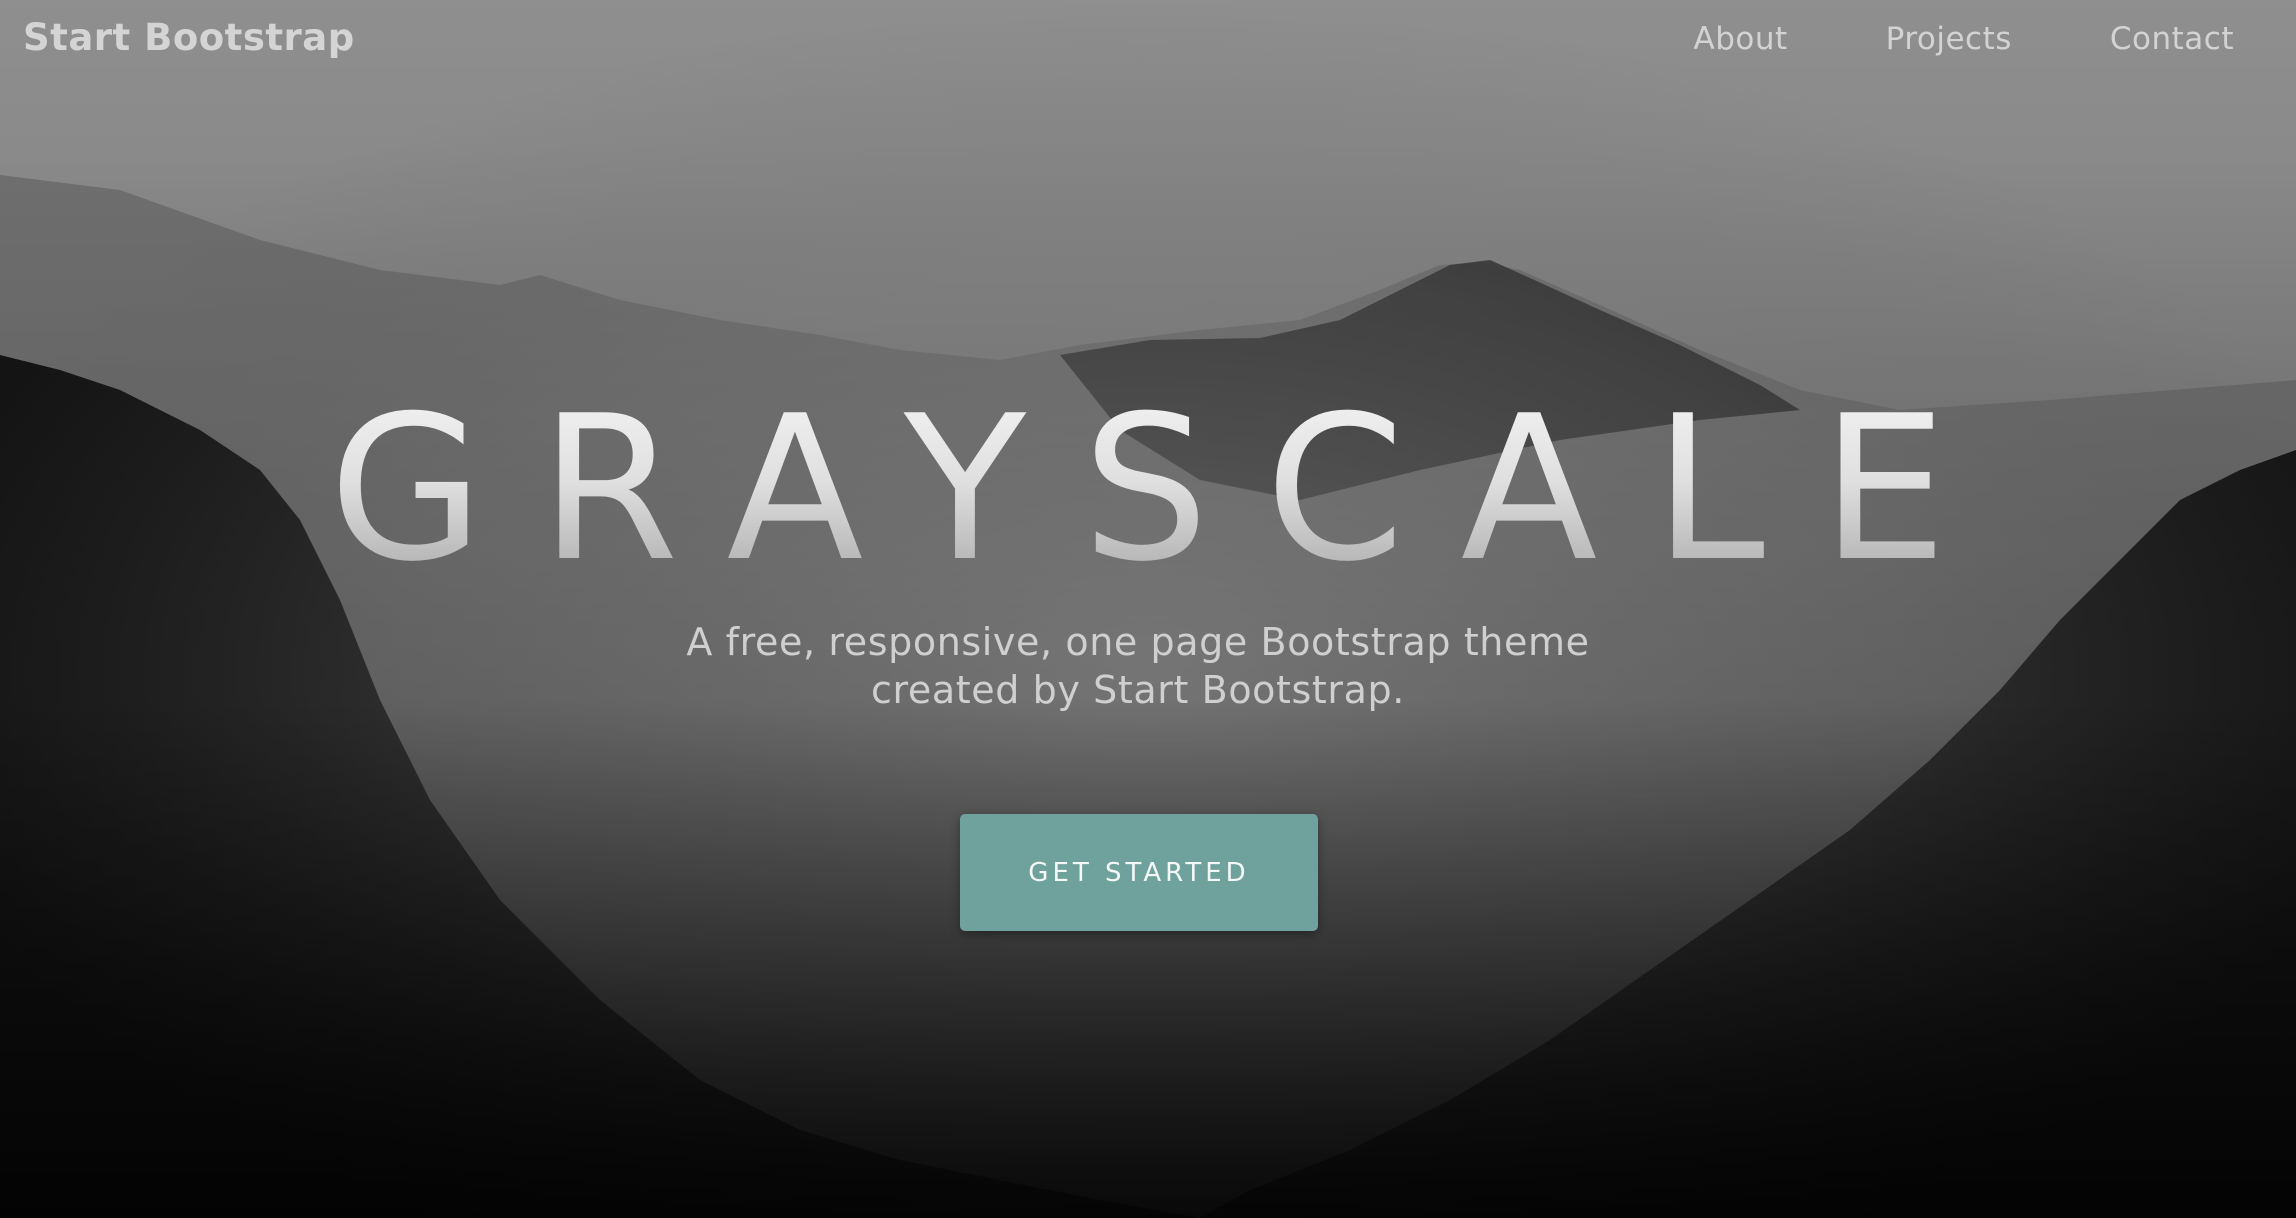 This screenshot has width=2296, height=1218. What do you see at coordinates (1139, 872) in the screenshot?
I see `get-started-button: GET STARTED` at bounding box center [1139, 872].